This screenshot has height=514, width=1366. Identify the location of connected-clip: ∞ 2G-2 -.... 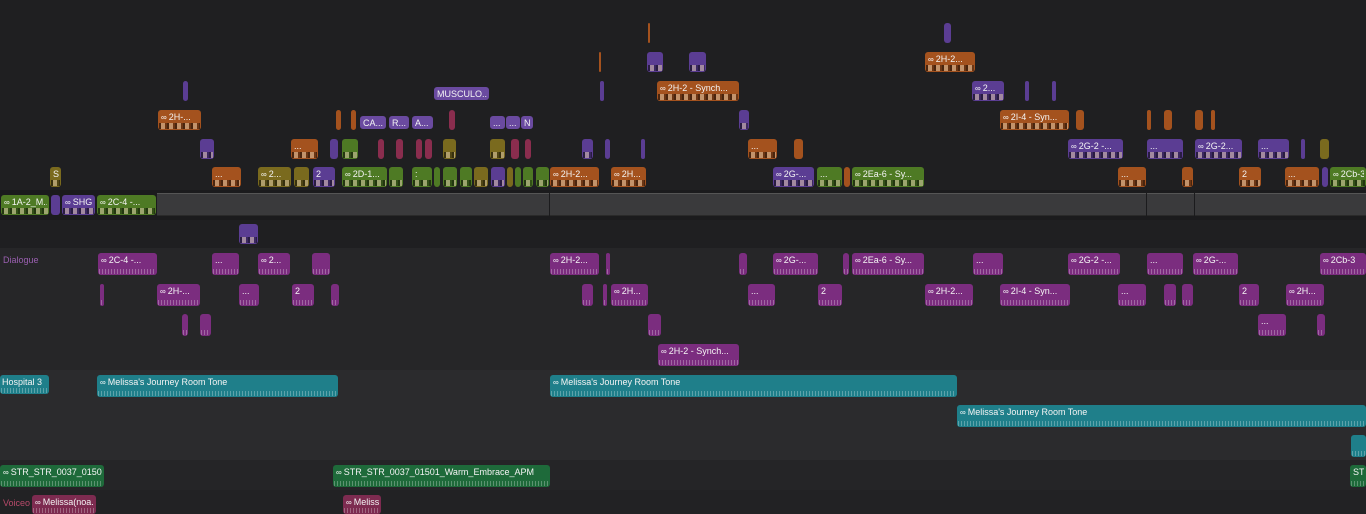
(1095, 149).